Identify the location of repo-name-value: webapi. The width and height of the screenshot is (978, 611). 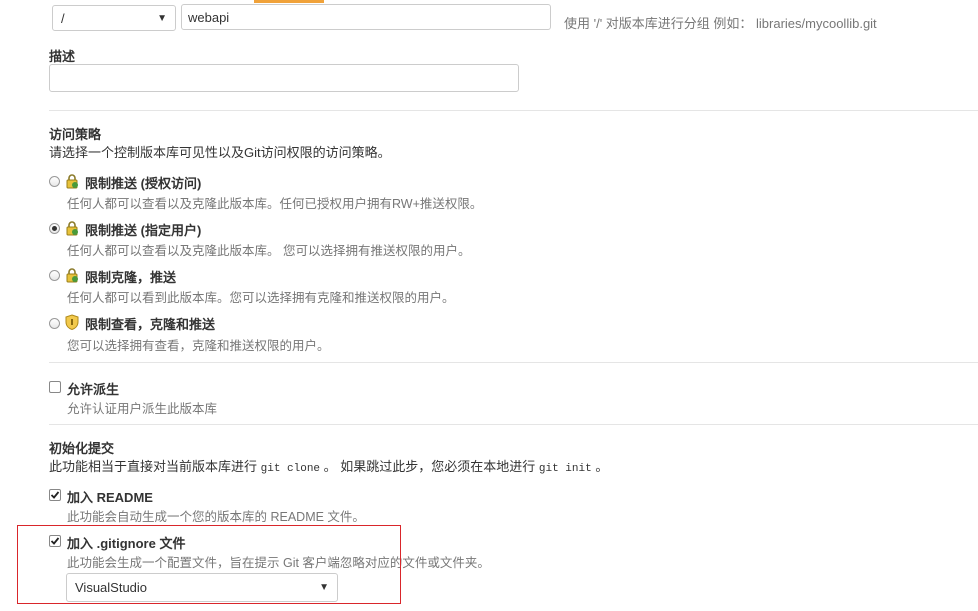
(209, 17).